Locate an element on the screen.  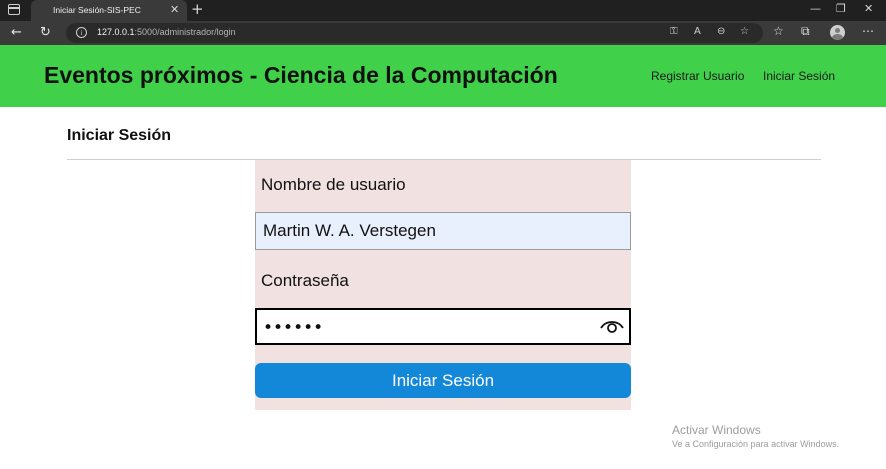
window-menu-icon is located at coordinates (14, 9).